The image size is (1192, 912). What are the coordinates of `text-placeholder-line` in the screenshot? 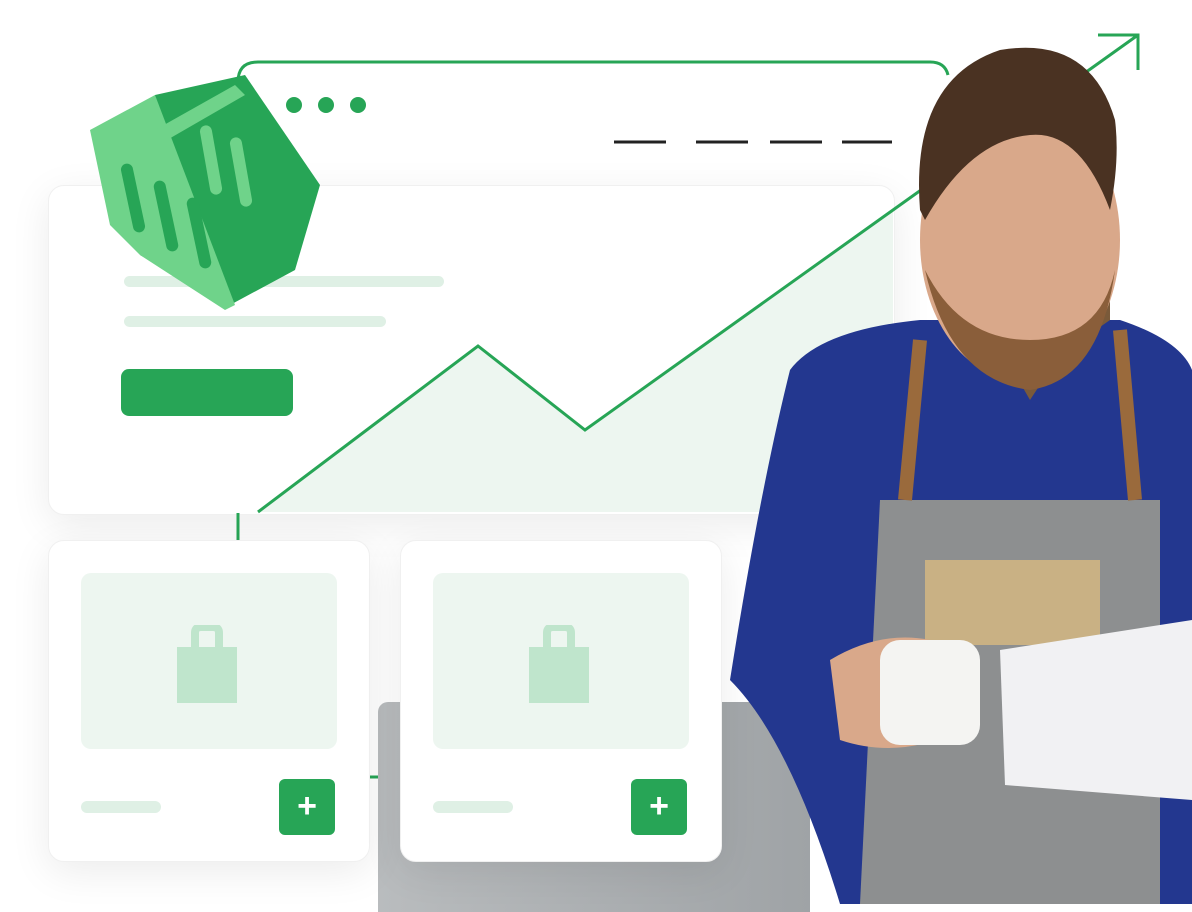 It's located at (255, 321).